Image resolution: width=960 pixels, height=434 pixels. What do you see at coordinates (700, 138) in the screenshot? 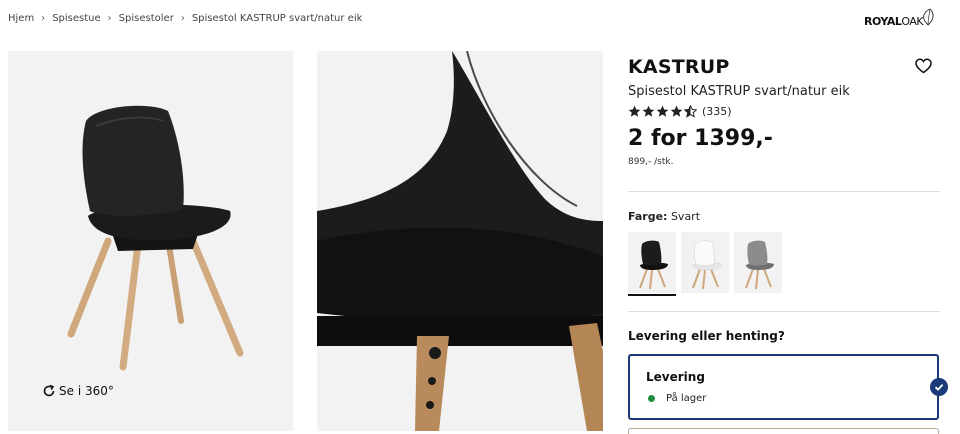
I see `product-price: 2 for 1399,-` at bounding box center [700, 138].